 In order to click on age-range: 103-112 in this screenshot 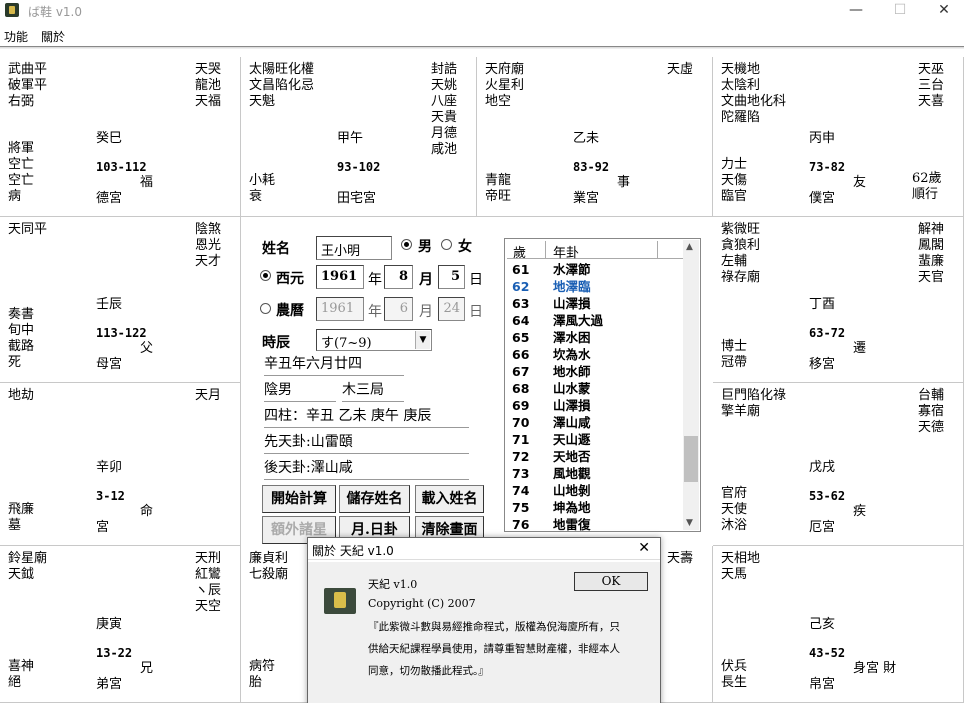, I will do `click(121, 167)`.